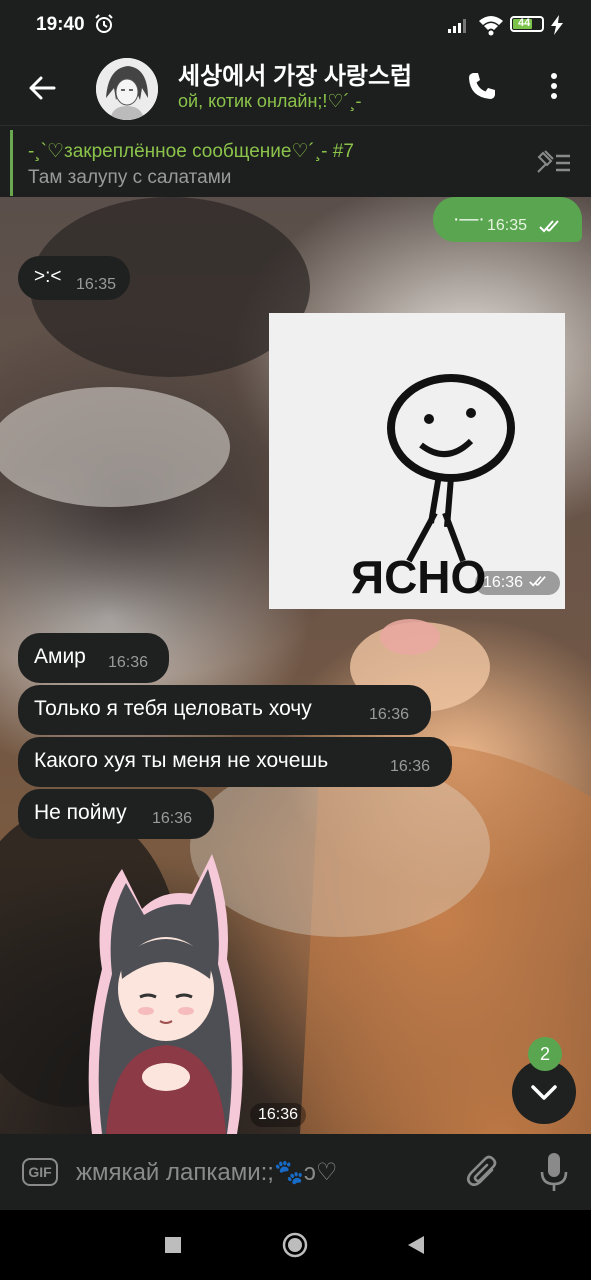 The height and width of the screenshot is (1280, 591). Describe the element at coordinates (553, 162) in the screenshot. I see `unpin-list-icon` at that location.